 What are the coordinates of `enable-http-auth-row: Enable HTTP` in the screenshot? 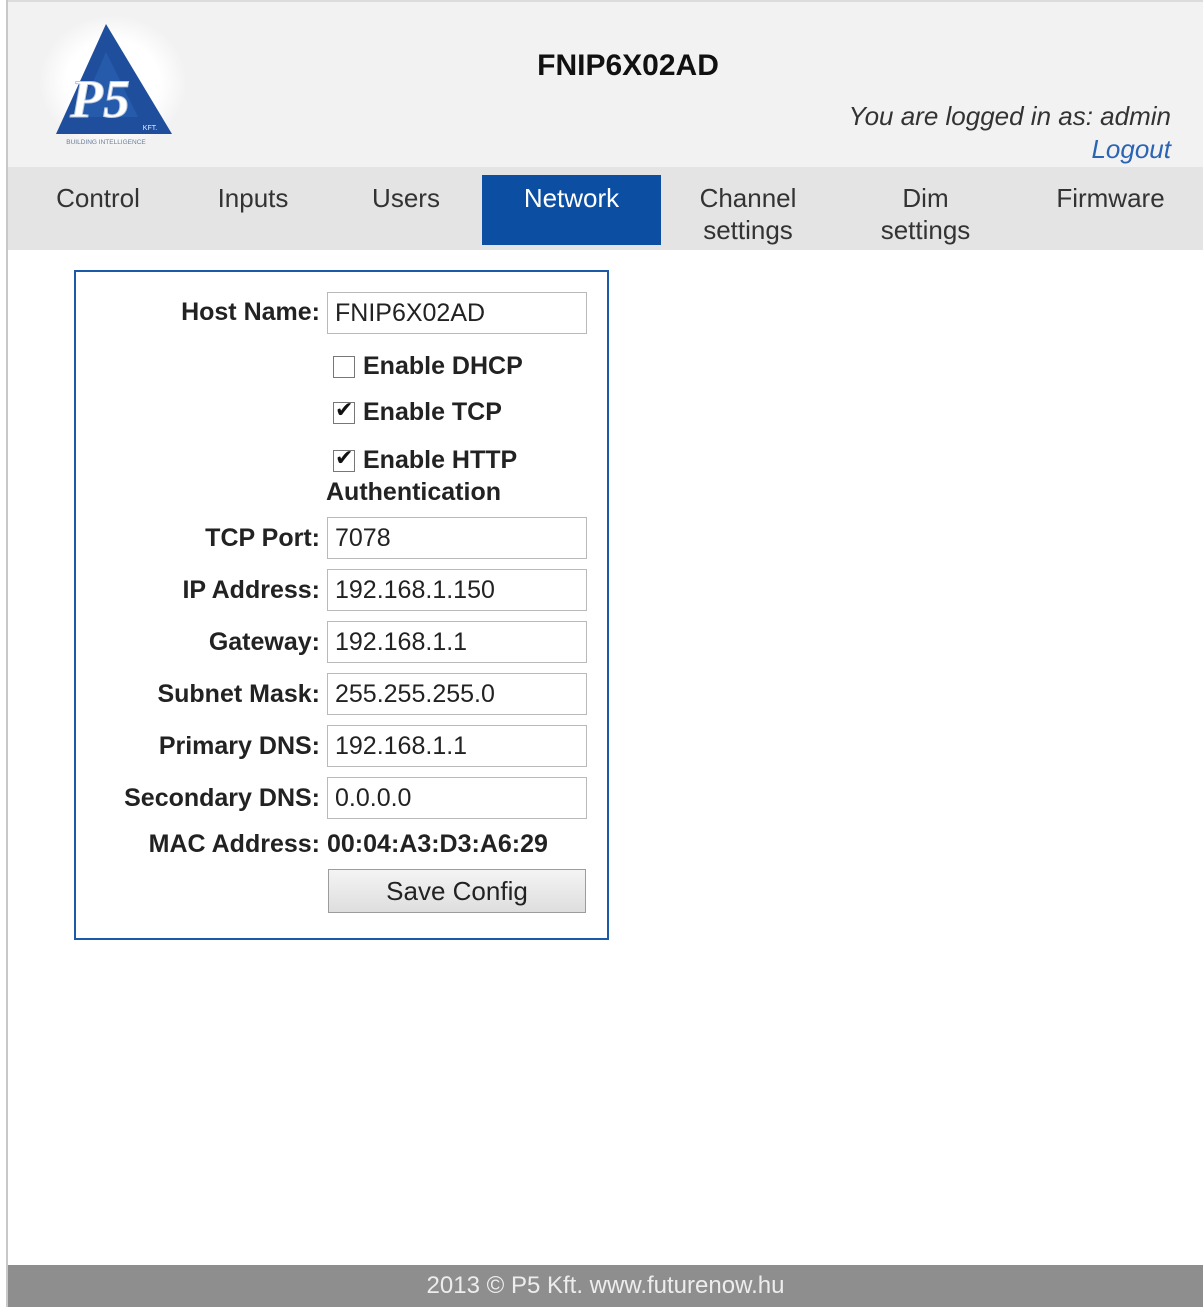 It's located at (425, 460).